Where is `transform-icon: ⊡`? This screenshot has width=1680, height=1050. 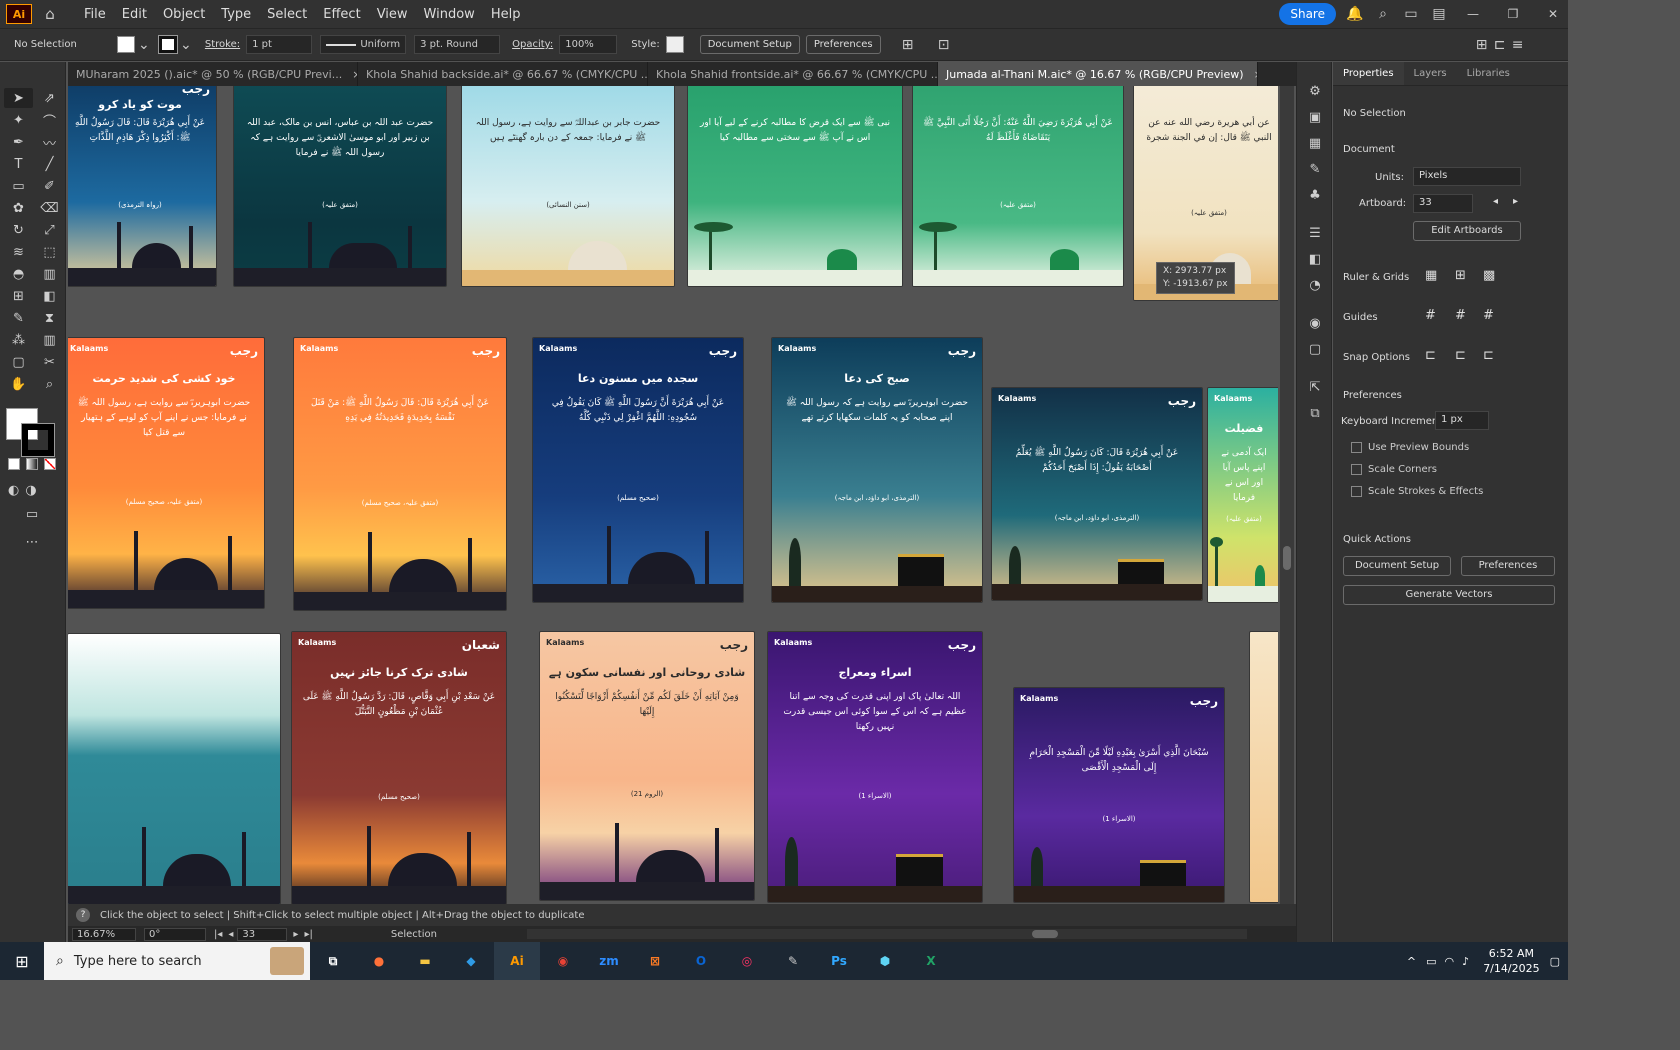 transform-icon: ⊡ is located at coordinates (944, 45).